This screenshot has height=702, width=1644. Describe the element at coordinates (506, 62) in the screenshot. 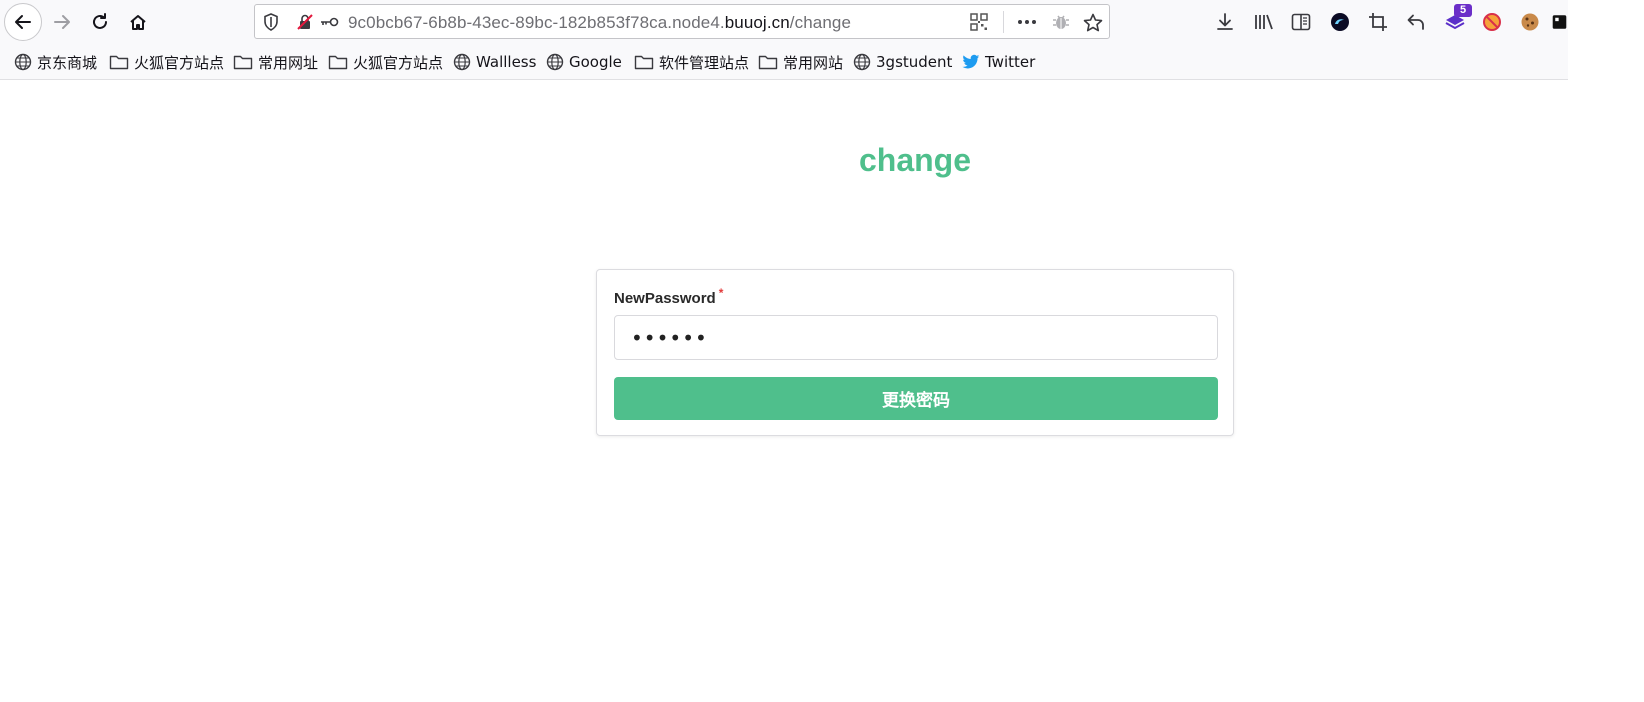

I see `bookmark-label: Wallless` at that location.